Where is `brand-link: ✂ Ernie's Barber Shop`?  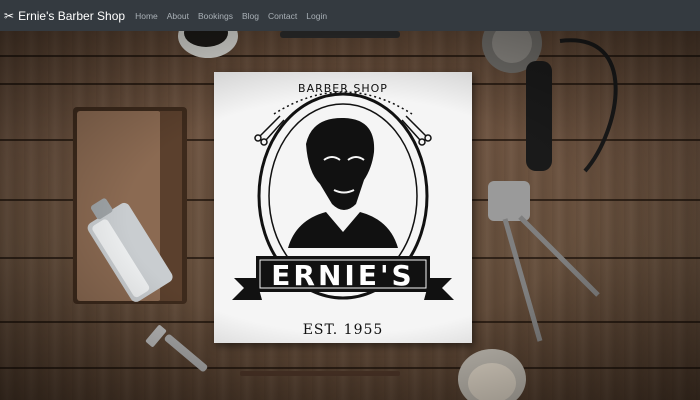 brand-link: ✂ Ernie's Barber Shop is located at coordinates (64, 16).